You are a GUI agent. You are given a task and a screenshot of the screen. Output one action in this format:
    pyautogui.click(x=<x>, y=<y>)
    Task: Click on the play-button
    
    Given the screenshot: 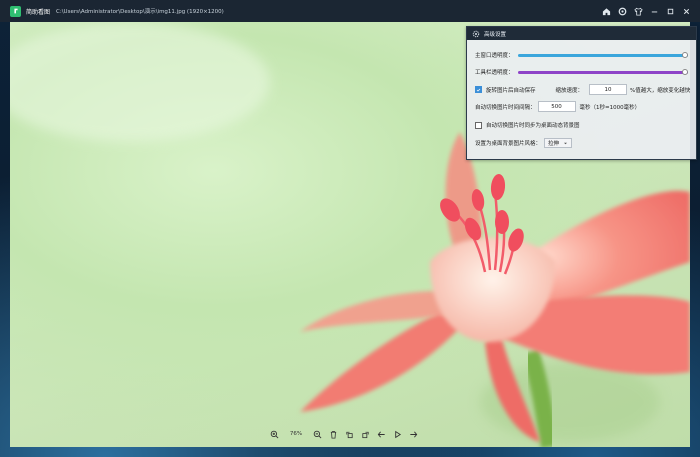 What is the action you would take?
    pyautogui.click(x=397, y=434)
    